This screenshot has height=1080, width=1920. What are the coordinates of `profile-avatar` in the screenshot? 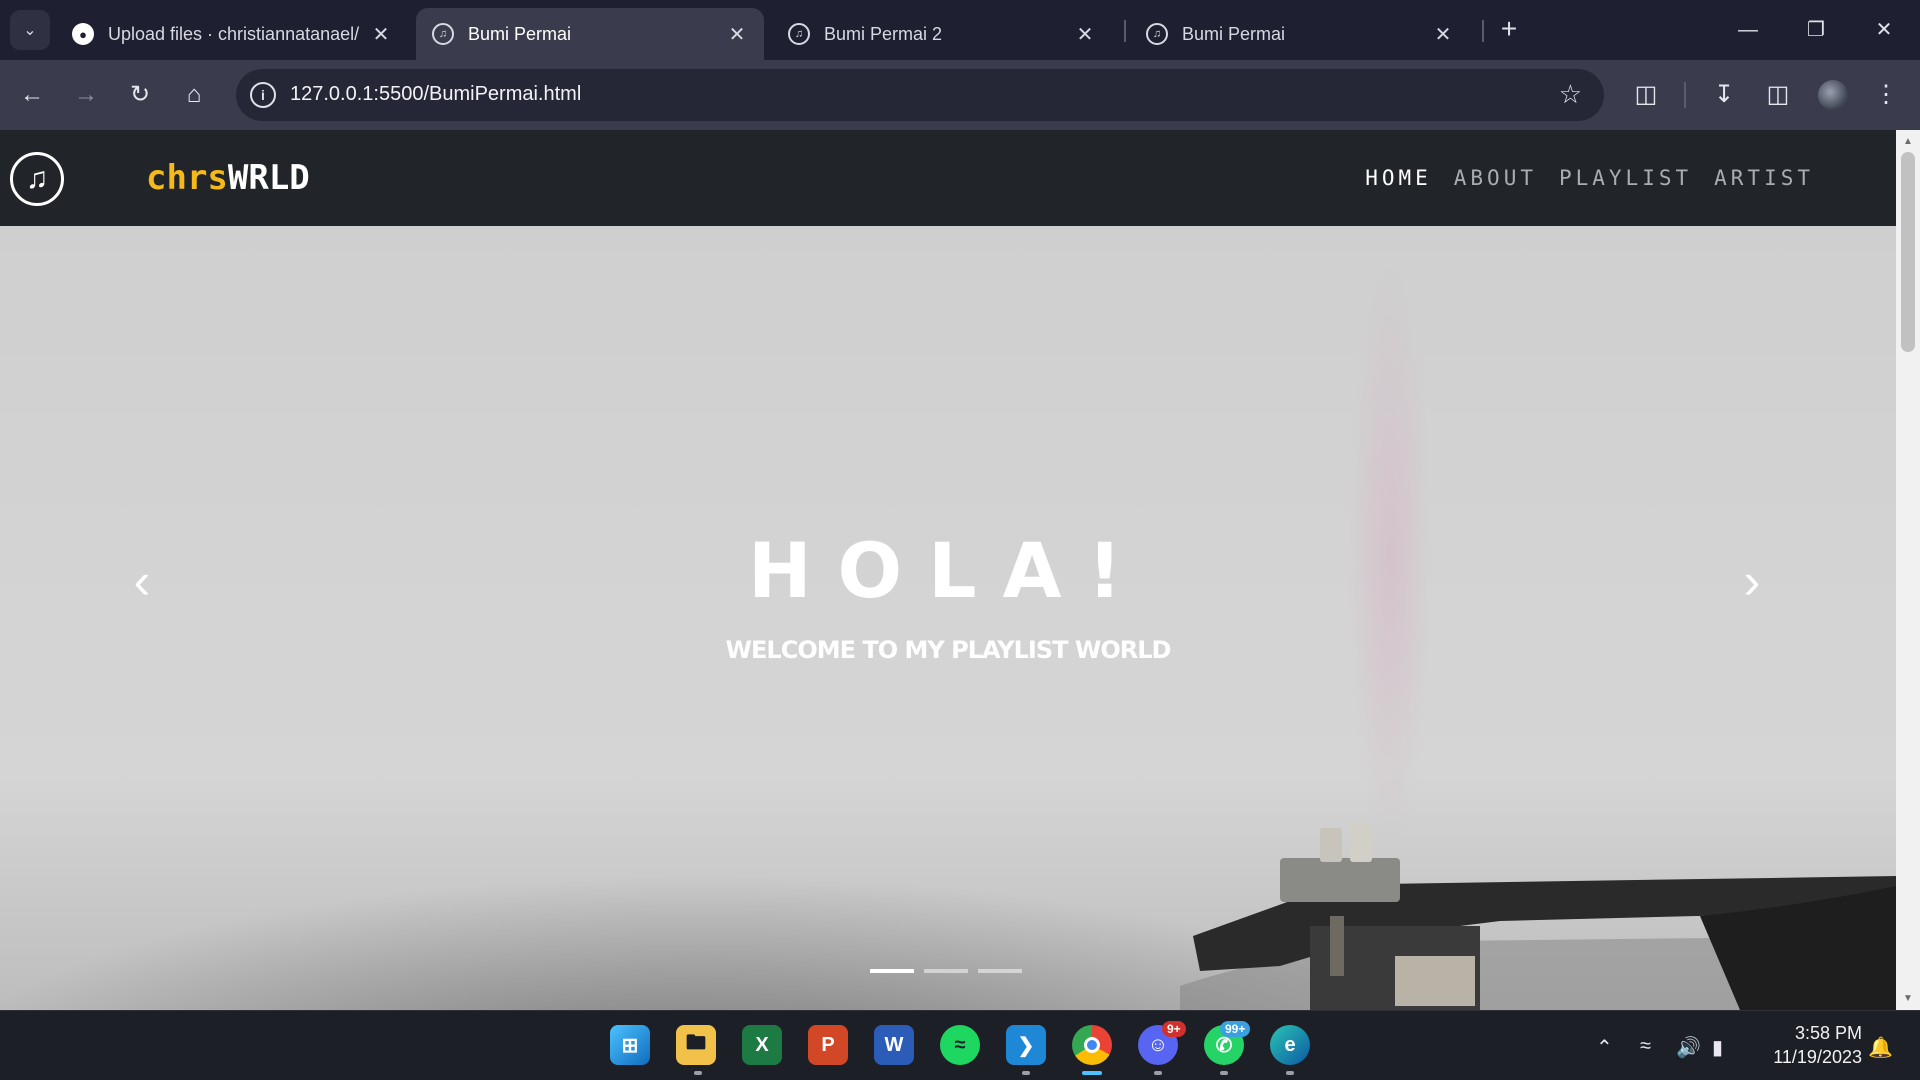 It's located at (1833, 95).